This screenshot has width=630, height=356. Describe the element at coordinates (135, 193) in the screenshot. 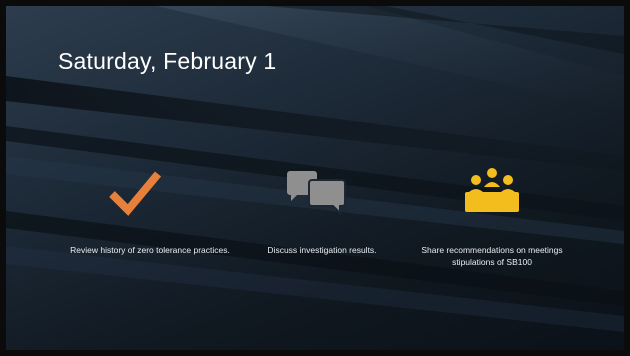

I see `checkmark-icon` at that location.